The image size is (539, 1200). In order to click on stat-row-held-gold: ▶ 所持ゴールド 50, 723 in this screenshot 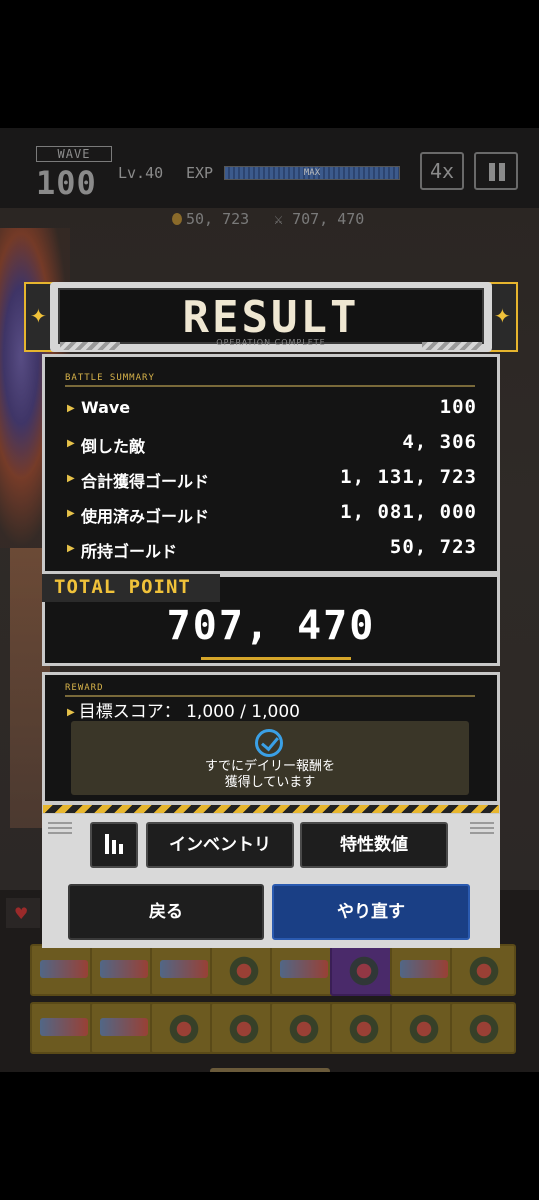, I will do `click(272, 550)`.